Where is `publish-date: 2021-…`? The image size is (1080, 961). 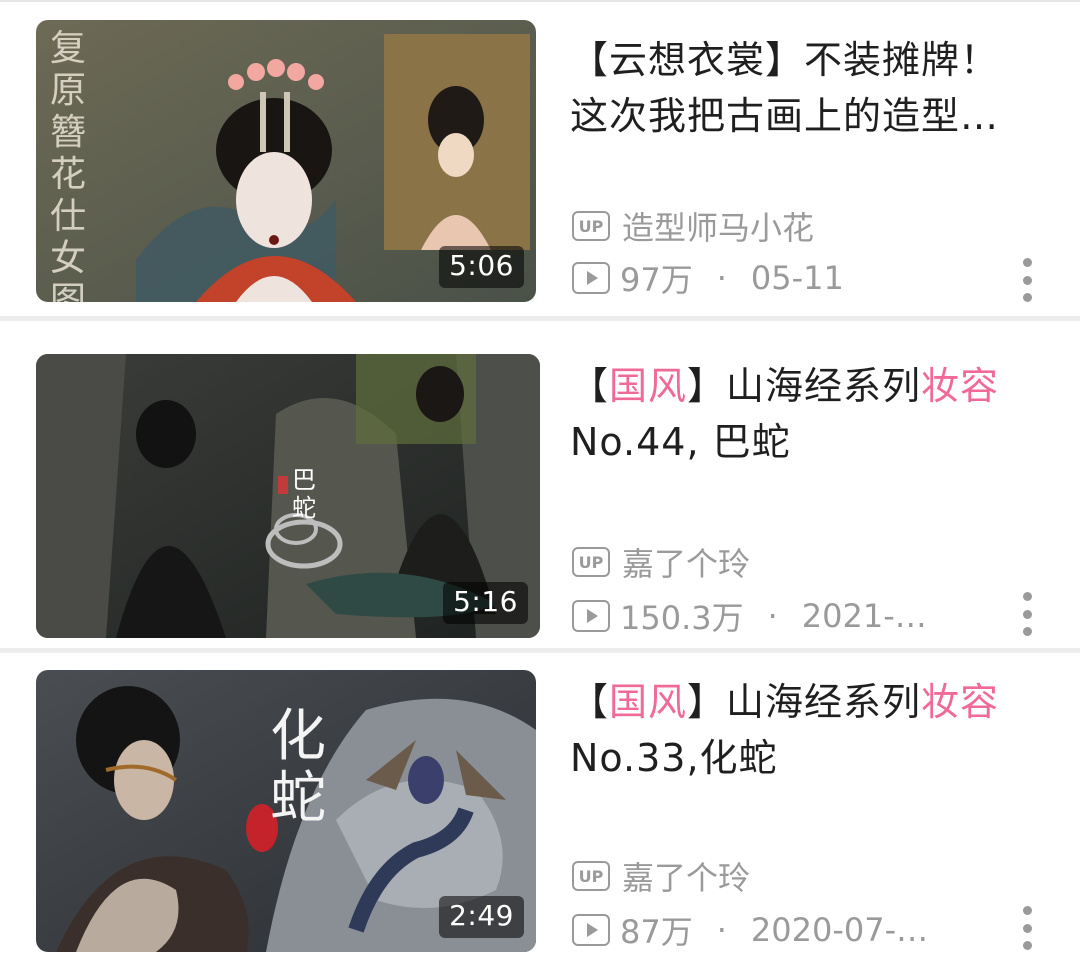
publish-date: 2021-… is located at coordinates (864, 616).